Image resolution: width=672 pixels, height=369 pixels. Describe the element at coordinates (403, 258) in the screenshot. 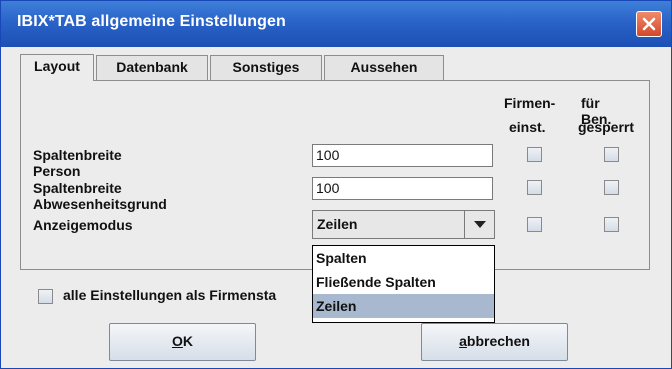

I see `dropdown-option-spalten: Spalten` at that location.